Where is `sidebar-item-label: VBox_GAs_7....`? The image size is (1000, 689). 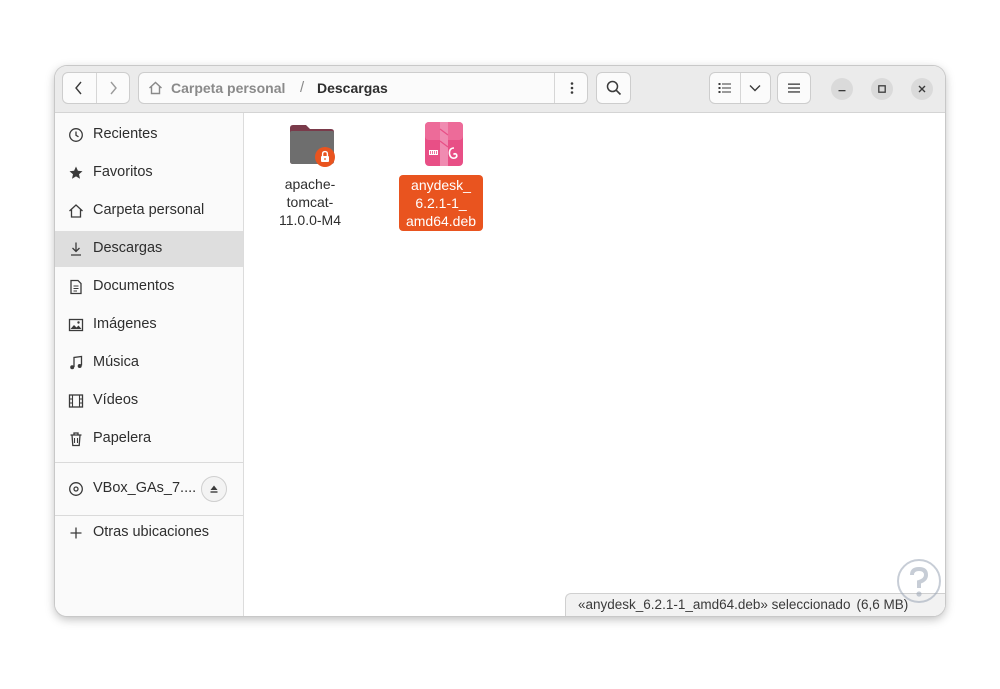 sidebar-item-label: VBox_GAs_7.... is located at coordinates (145, 488).